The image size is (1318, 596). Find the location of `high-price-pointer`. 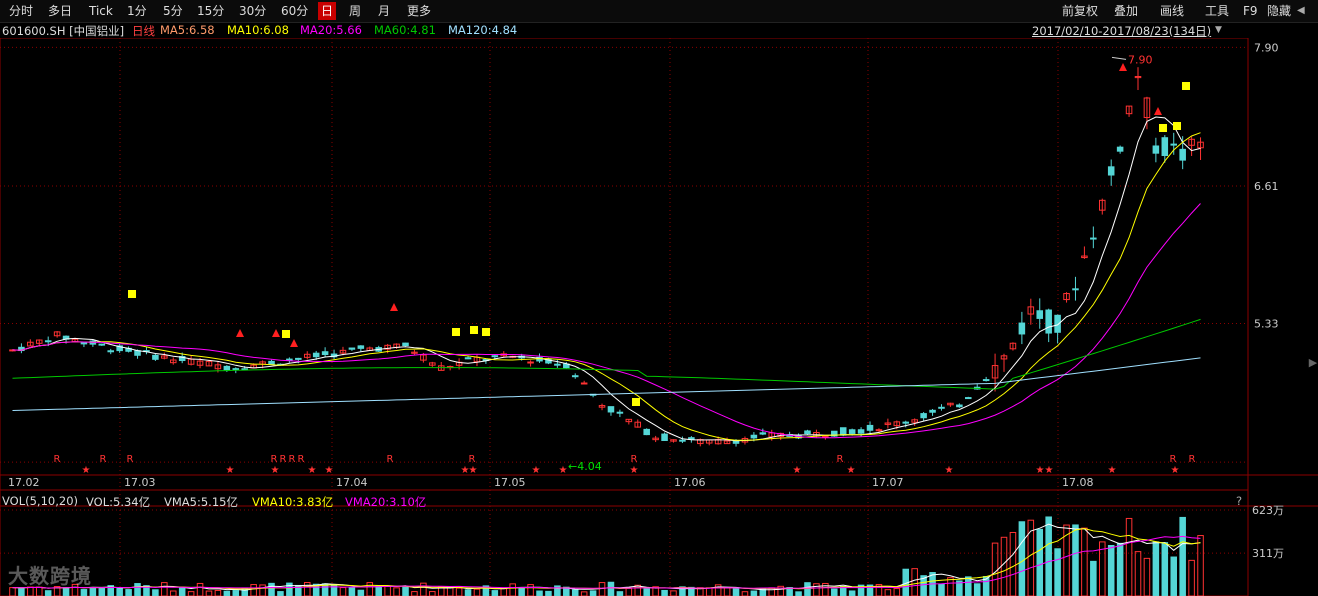

high-price-pointer is located at coordinates (1119, 58).